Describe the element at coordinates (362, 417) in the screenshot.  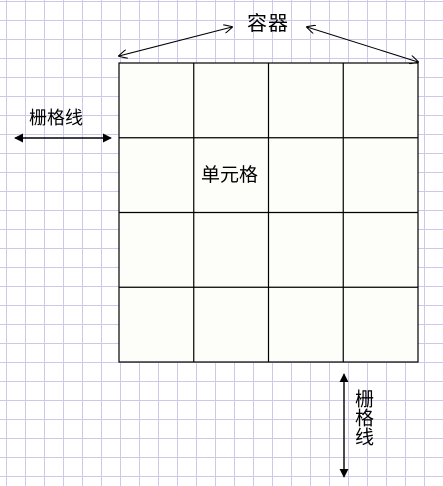
I see `gridline-label-vertical: 栅格线` at that location.